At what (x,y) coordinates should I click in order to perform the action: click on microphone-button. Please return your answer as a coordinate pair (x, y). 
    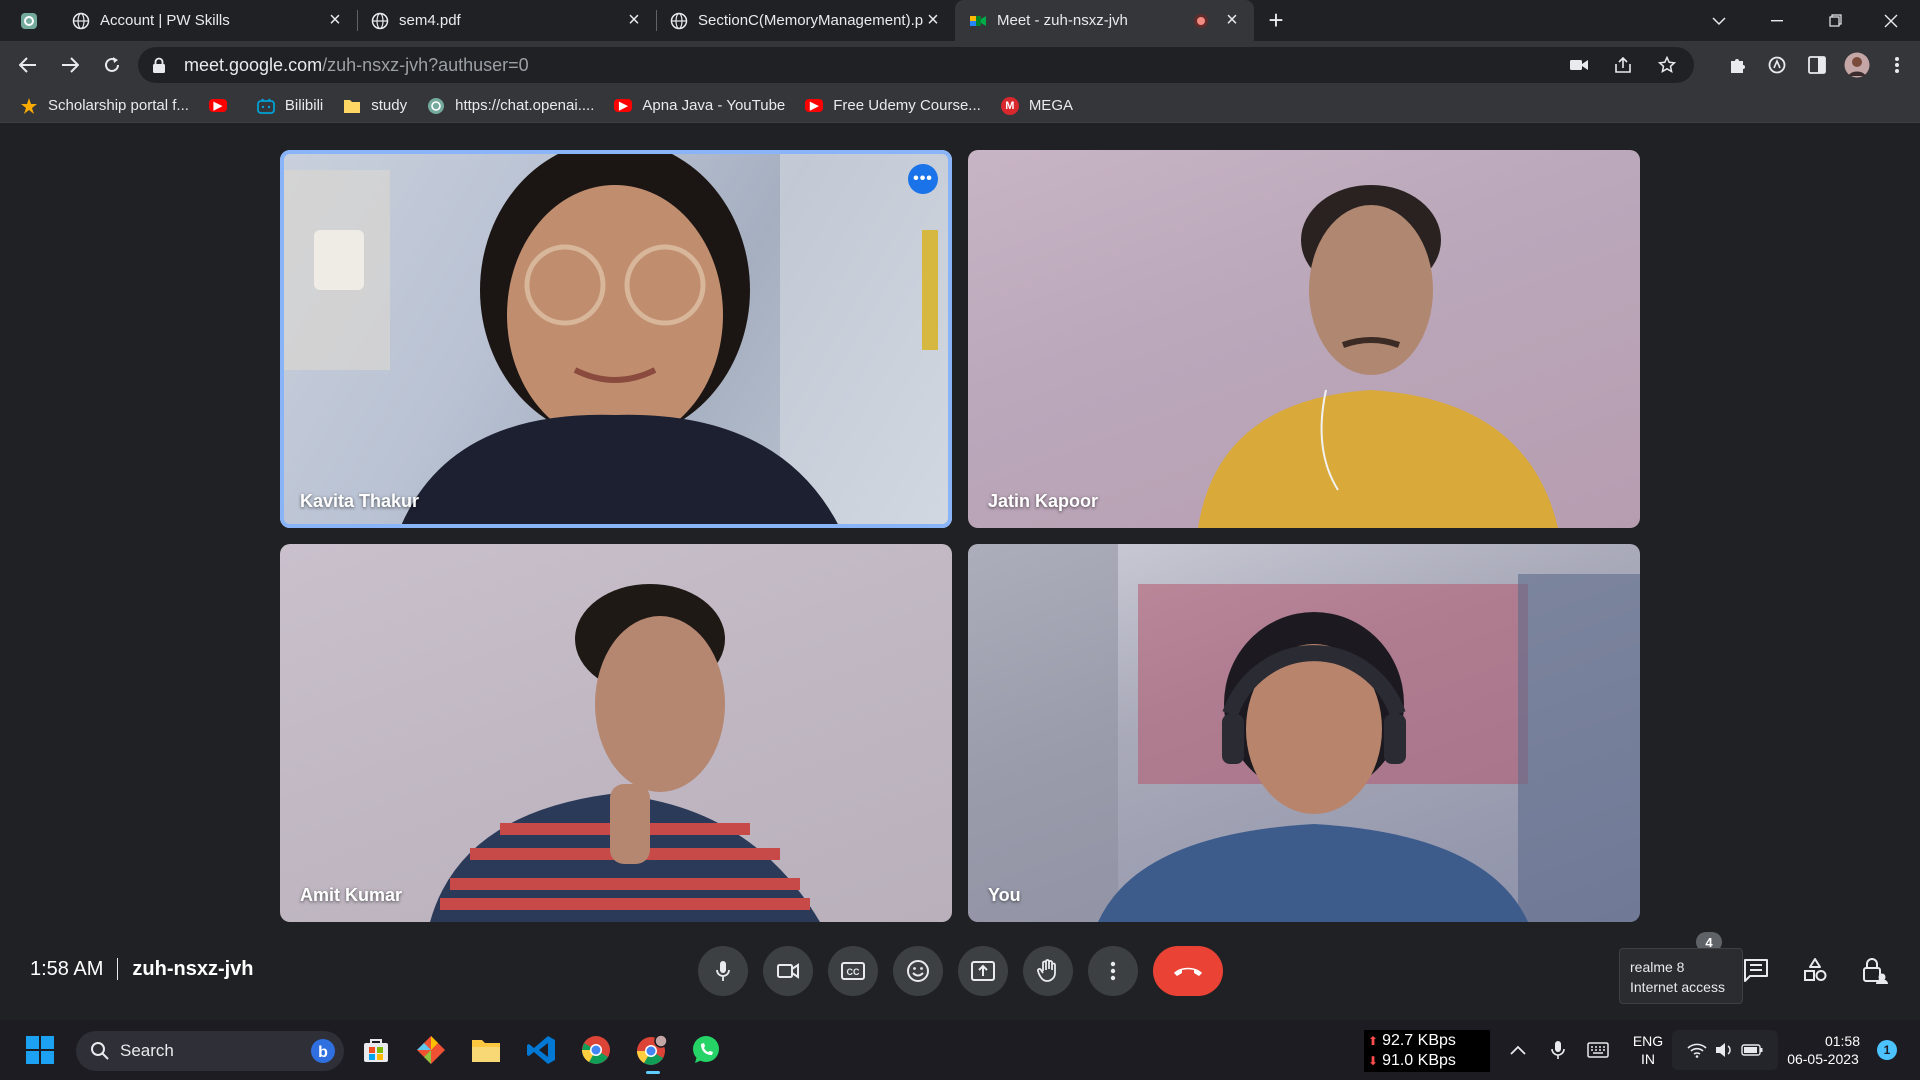
    Looking at the image, I should click on (723, 971).